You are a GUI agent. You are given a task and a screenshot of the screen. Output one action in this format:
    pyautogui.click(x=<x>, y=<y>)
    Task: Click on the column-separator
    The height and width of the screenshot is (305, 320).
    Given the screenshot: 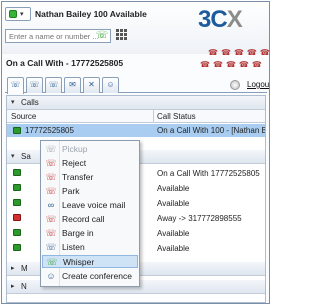 What is the action you would take?
    pyautogui.click(x=153, y=116)
    